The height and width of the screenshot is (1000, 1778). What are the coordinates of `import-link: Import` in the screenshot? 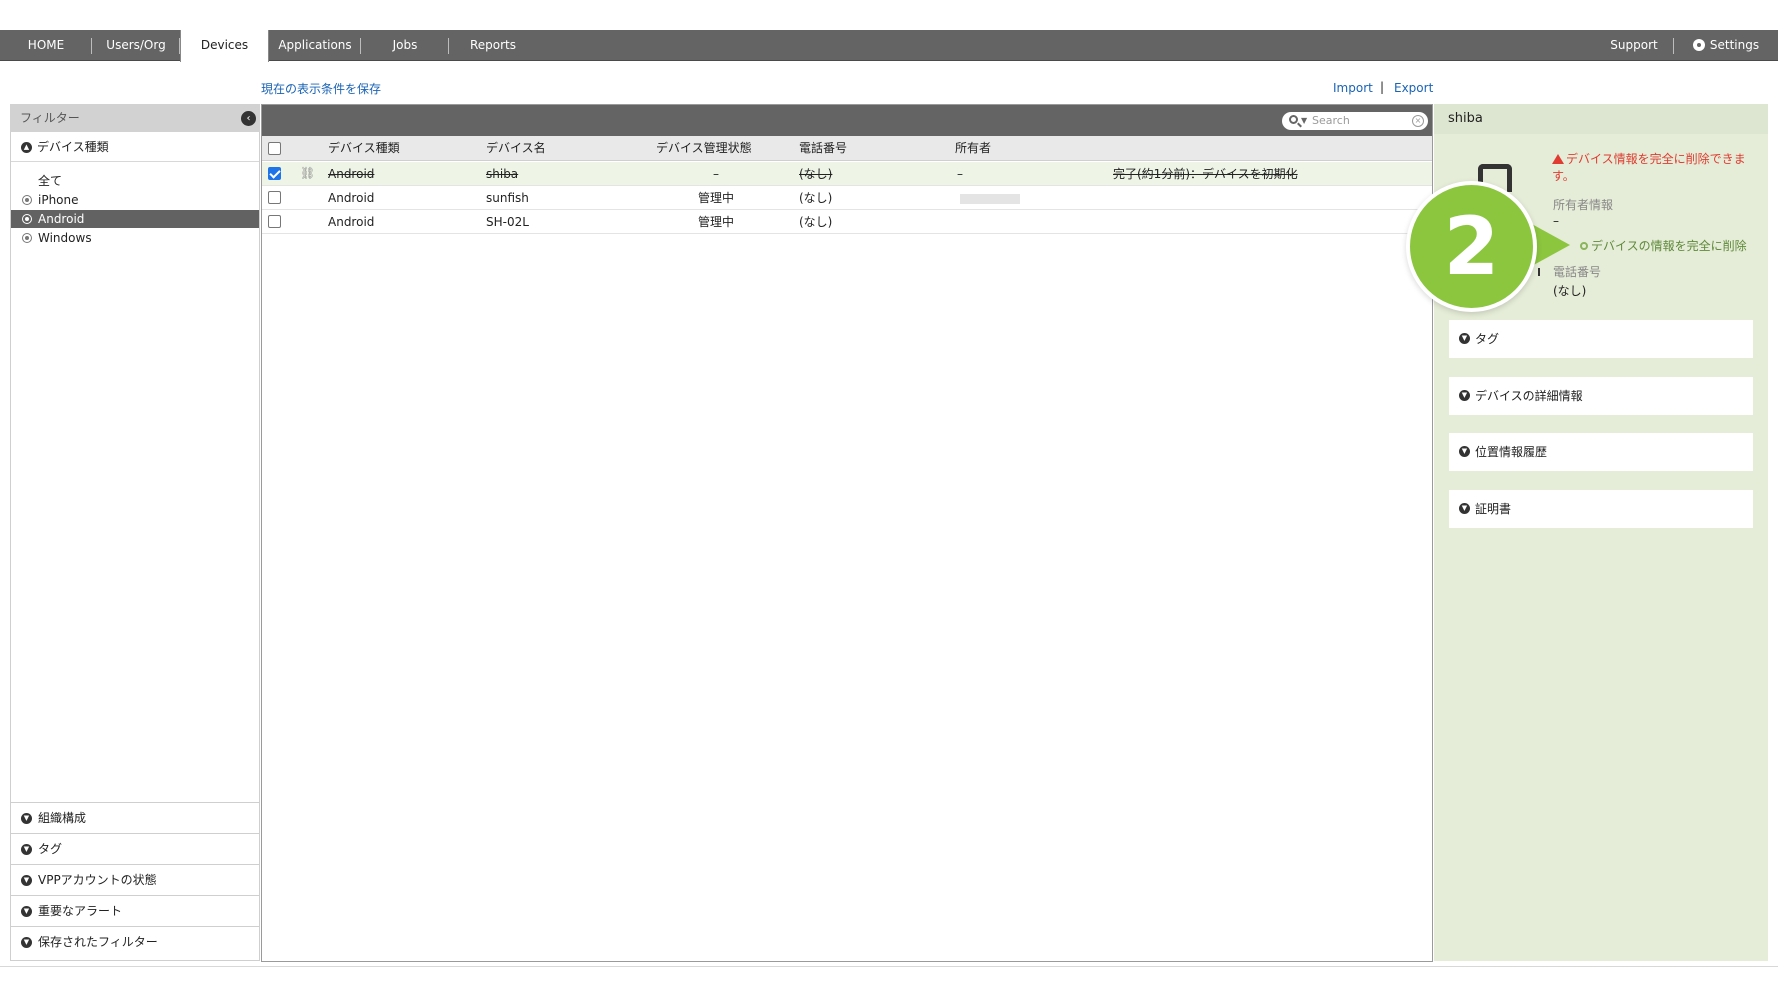 It's located at (1353, 88).